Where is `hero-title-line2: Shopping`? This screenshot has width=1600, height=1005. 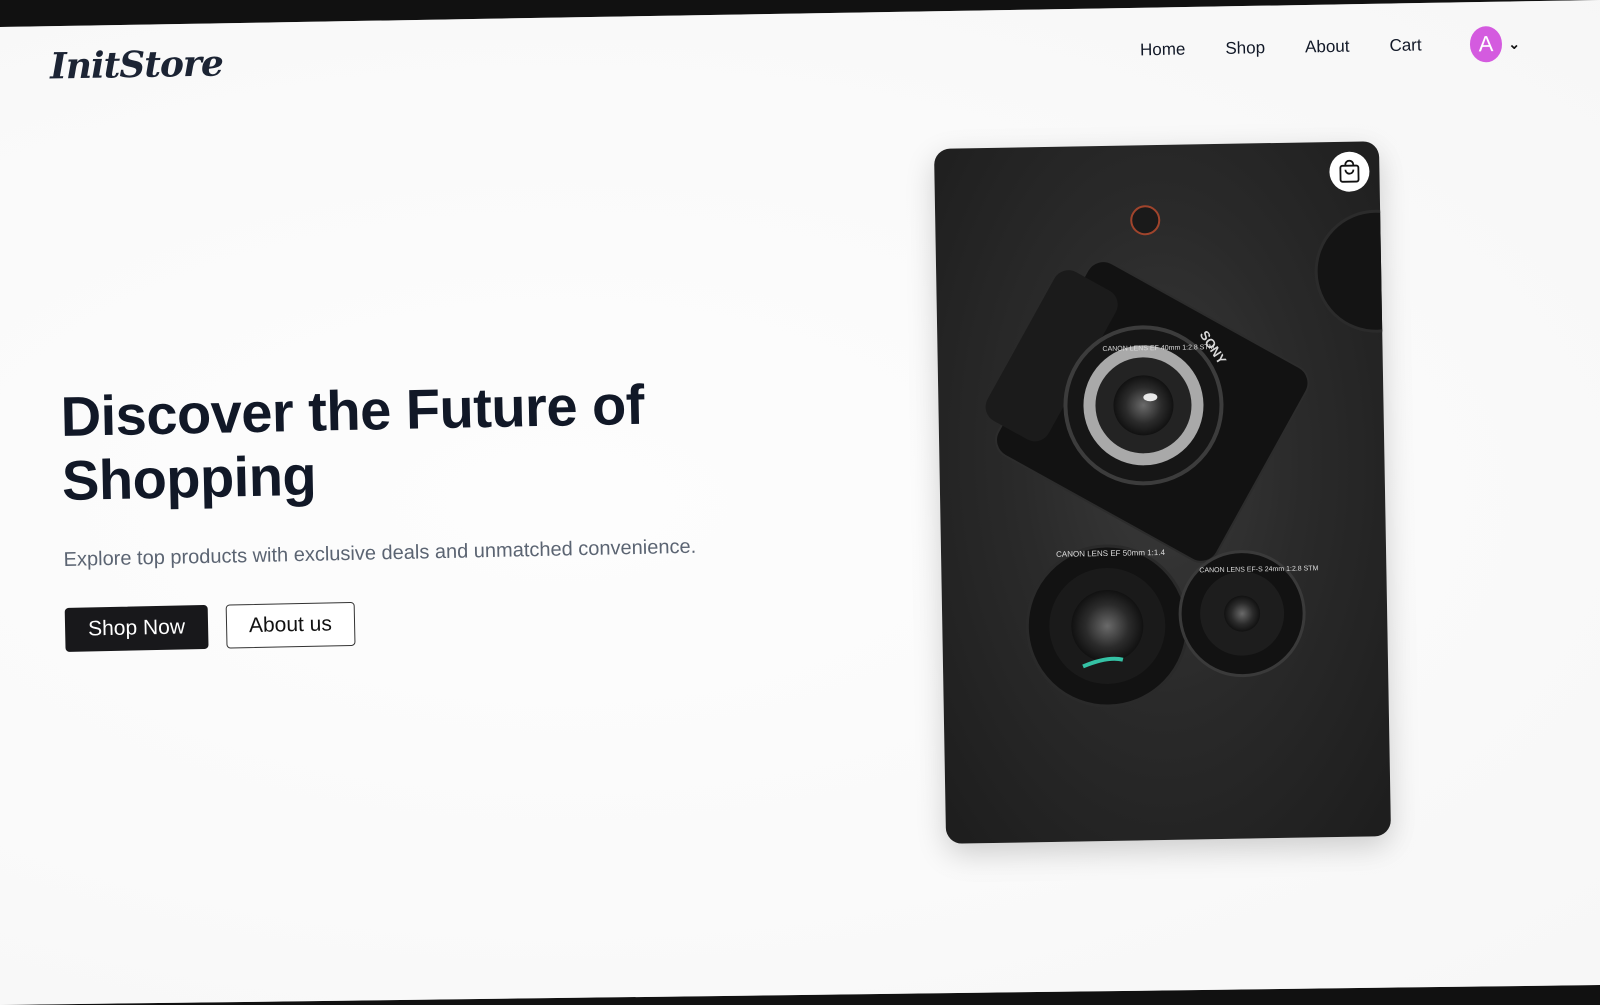 hero-title-line2: Shopping is located at coordinates (189, 477).